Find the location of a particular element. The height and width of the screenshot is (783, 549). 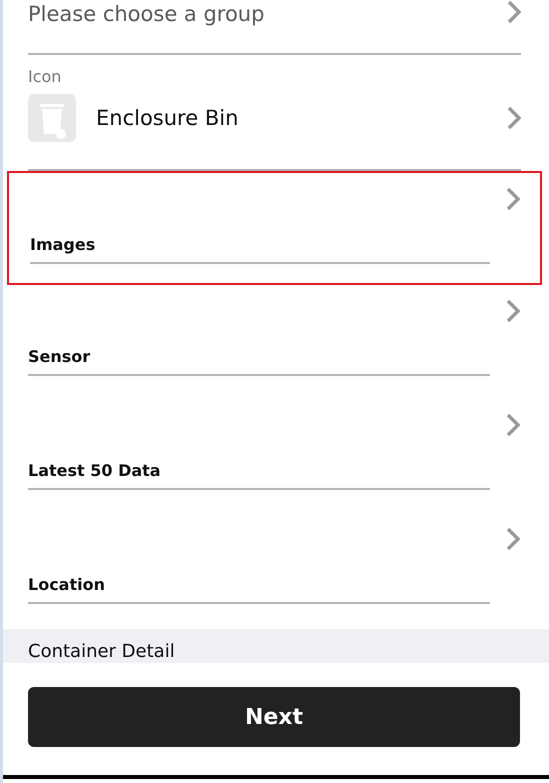

group-select-placeholder: Please choose a group is located at coordinates (146, 14).